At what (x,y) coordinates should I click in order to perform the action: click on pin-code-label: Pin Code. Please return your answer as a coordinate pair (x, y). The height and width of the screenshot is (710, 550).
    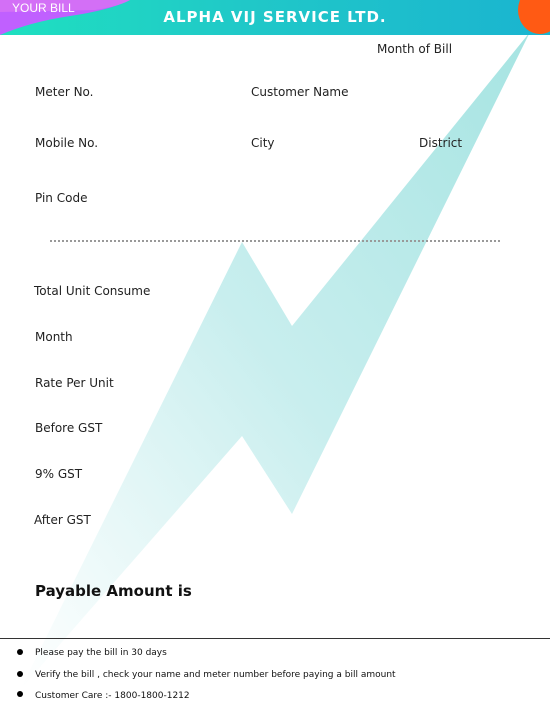
    Looking at the image, I should click on (61, 198).